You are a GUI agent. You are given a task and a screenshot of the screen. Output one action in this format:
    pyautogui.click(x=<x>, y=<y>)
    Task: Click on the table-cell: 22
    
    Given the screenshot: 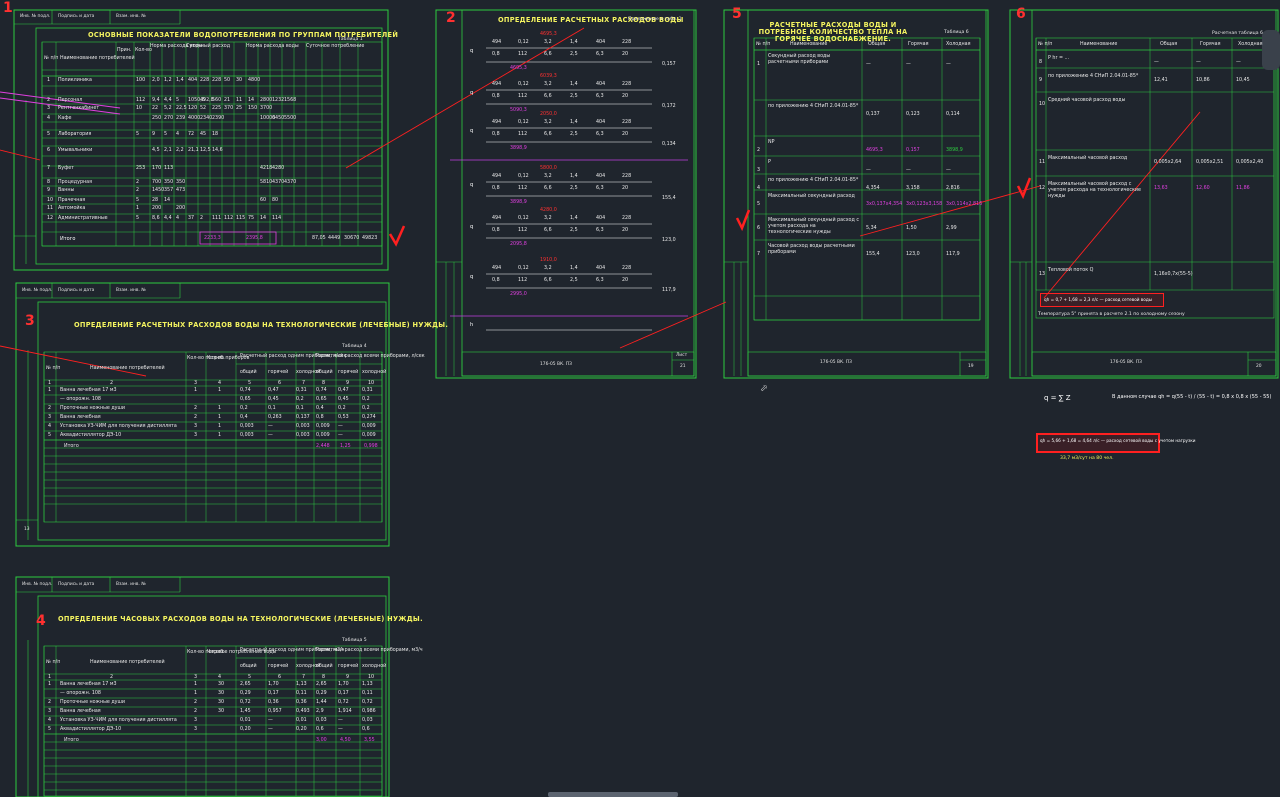 What is the action you would take?
    pyautogui.click(x=155, y=108)
    